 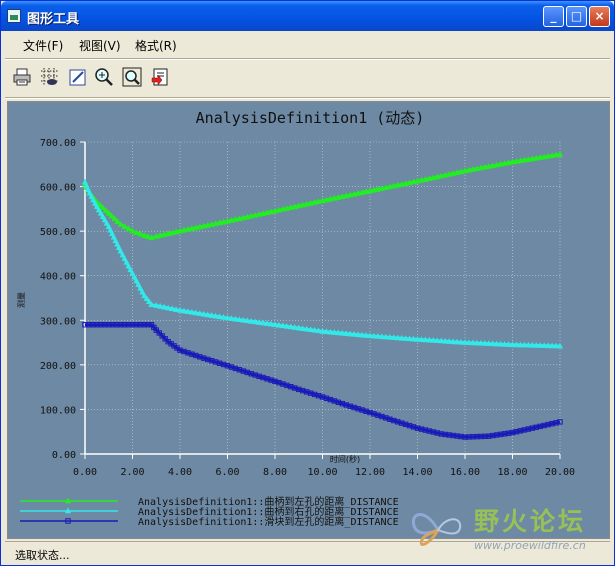 I want to click on edit-icon, so click(x=77, y=77).